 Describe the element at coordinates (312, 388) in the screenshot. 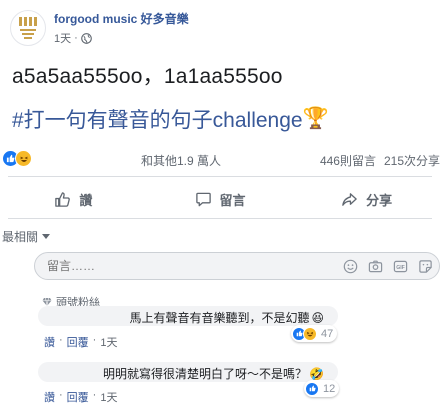

I see `like-reaction-icon` at that location.